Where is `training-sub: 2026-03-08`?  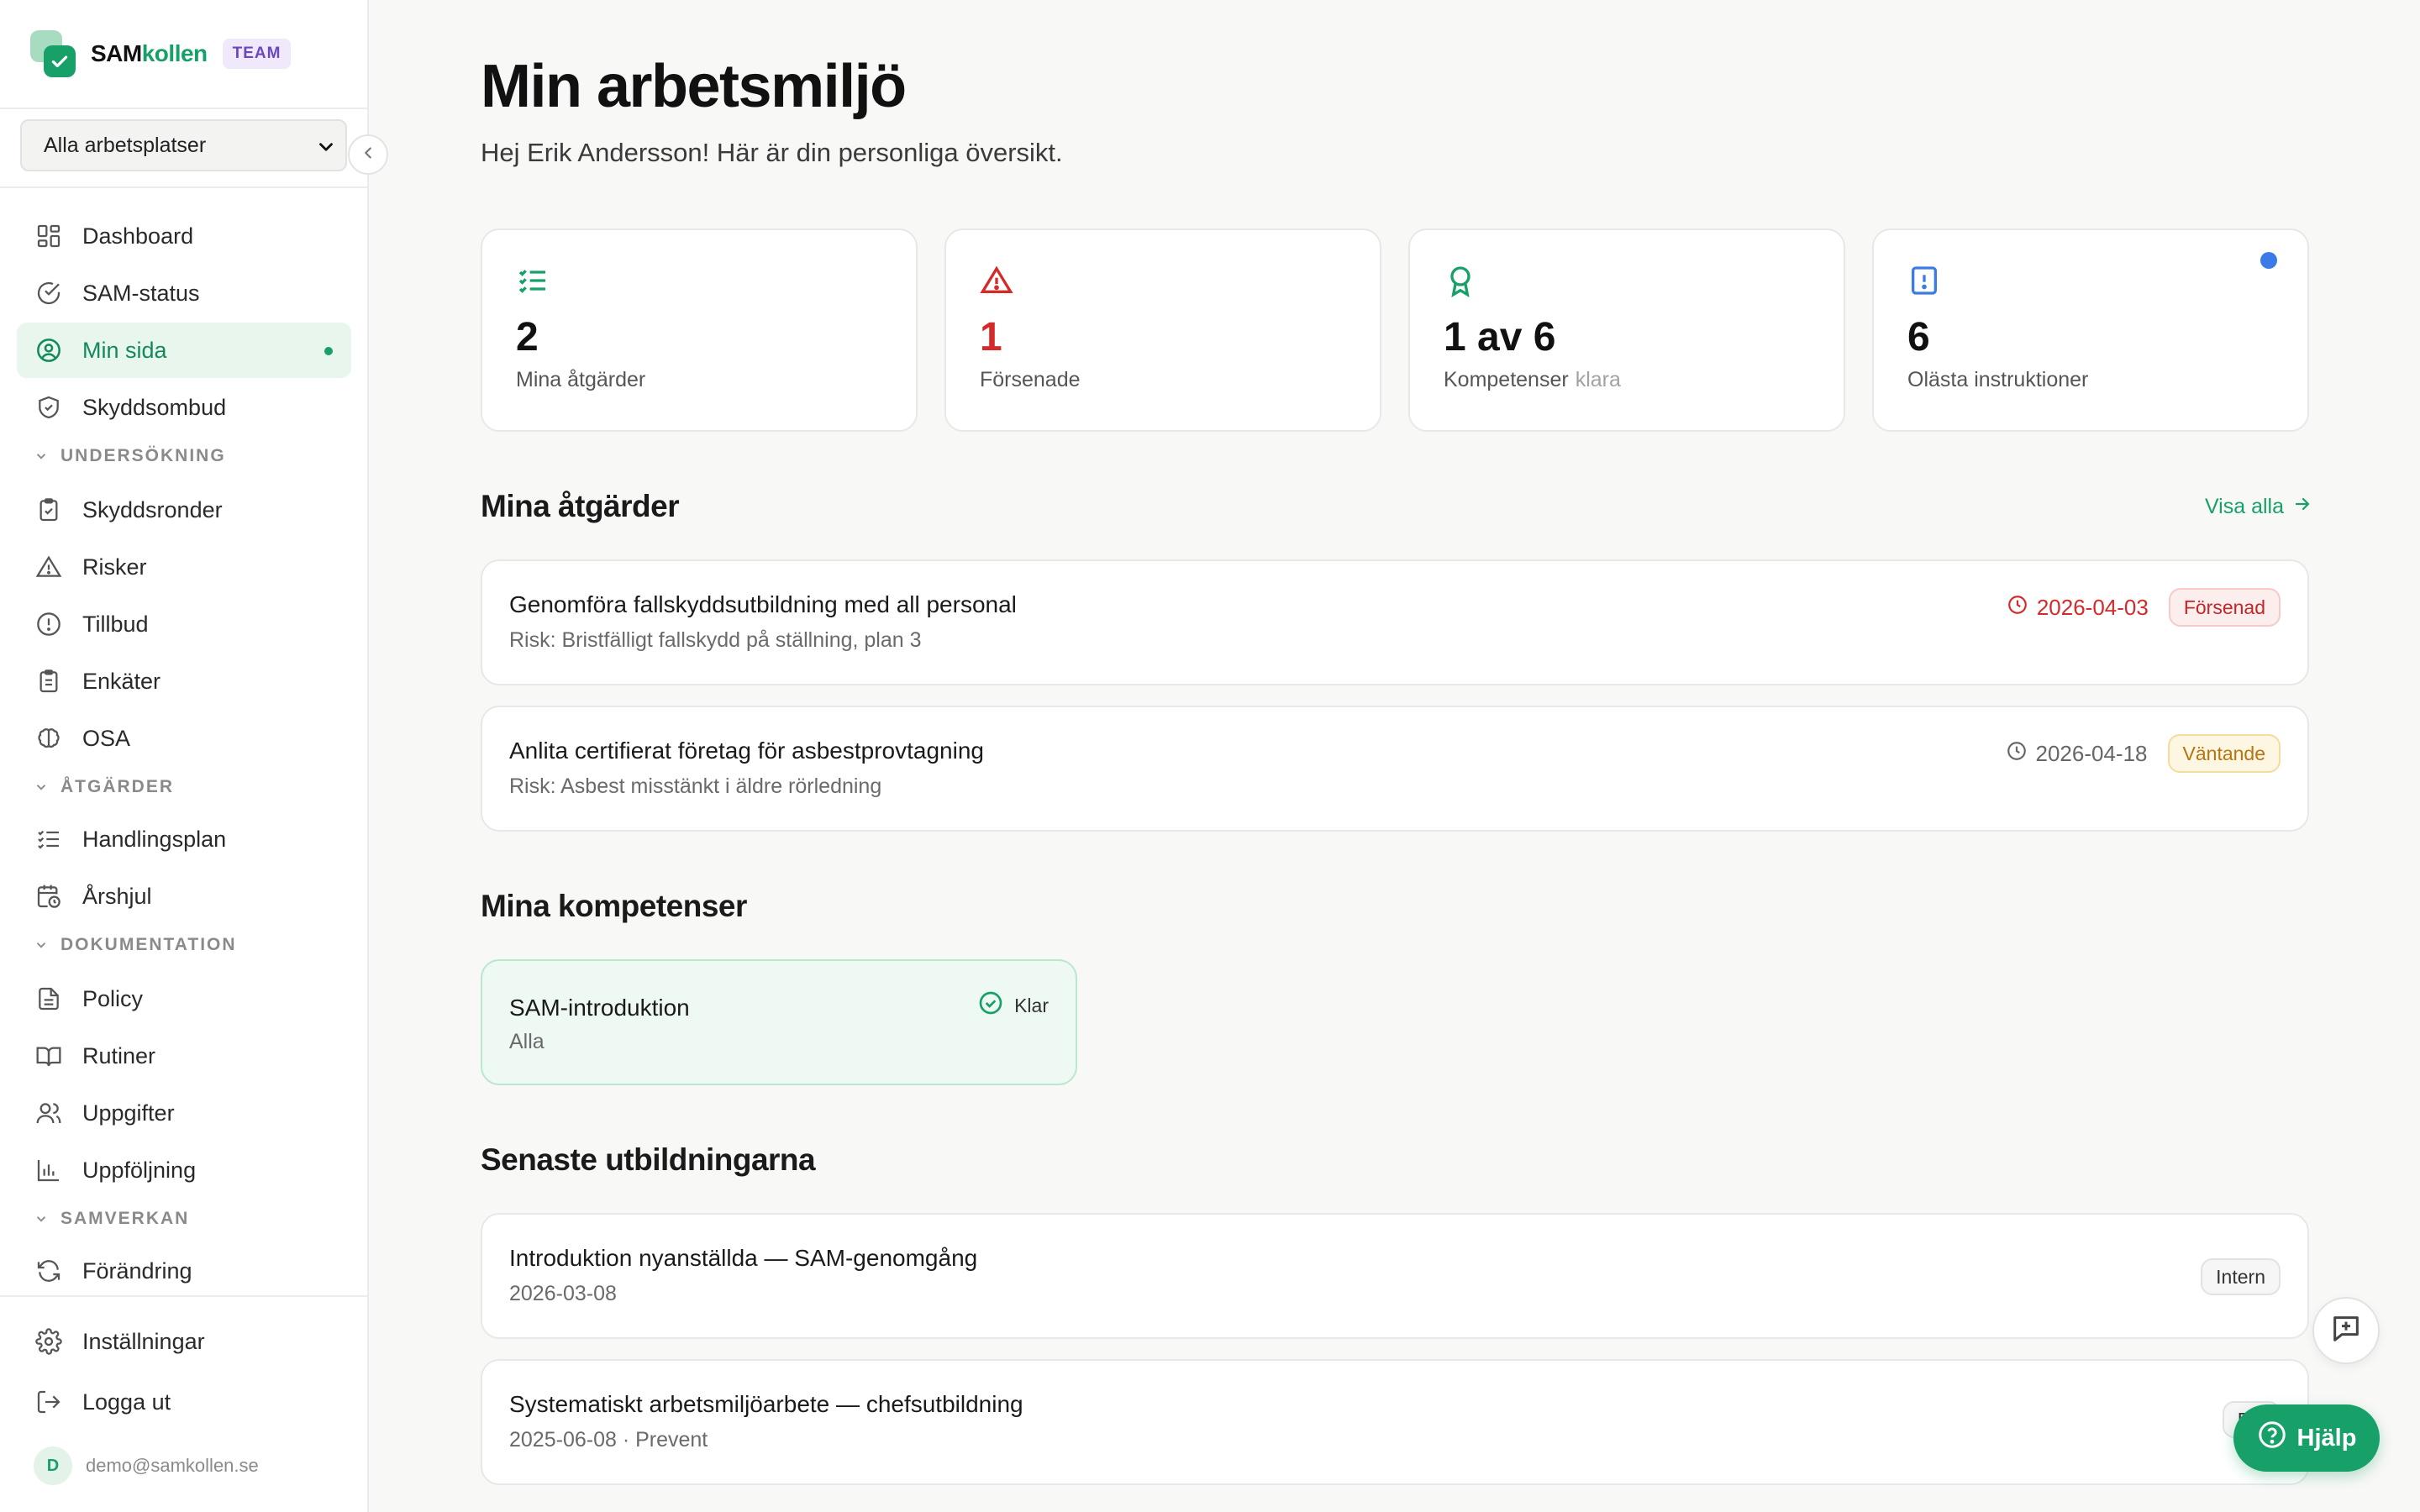 training-sub: 2026-03-08 is located at coordinates (563, 1293).